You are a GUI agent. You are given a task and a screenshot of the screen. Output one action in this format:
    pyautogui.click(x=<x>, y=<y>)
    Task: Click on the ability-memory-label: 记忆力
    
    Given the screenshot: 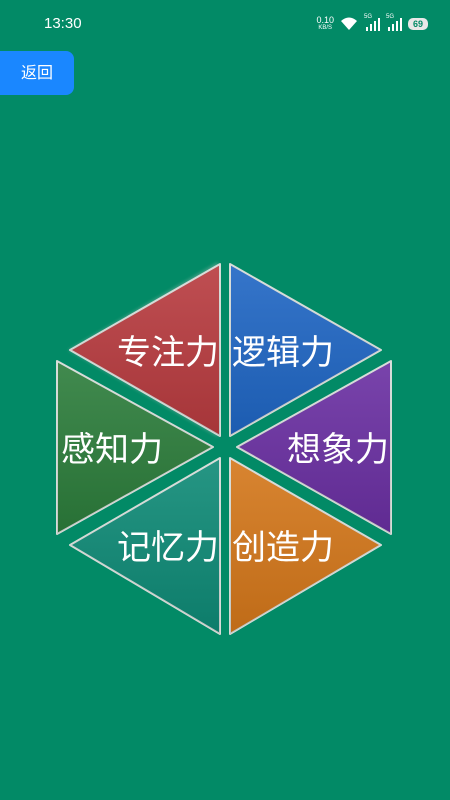 What is the action you would take?
    pyautogui.click(x=168, y=548)
    